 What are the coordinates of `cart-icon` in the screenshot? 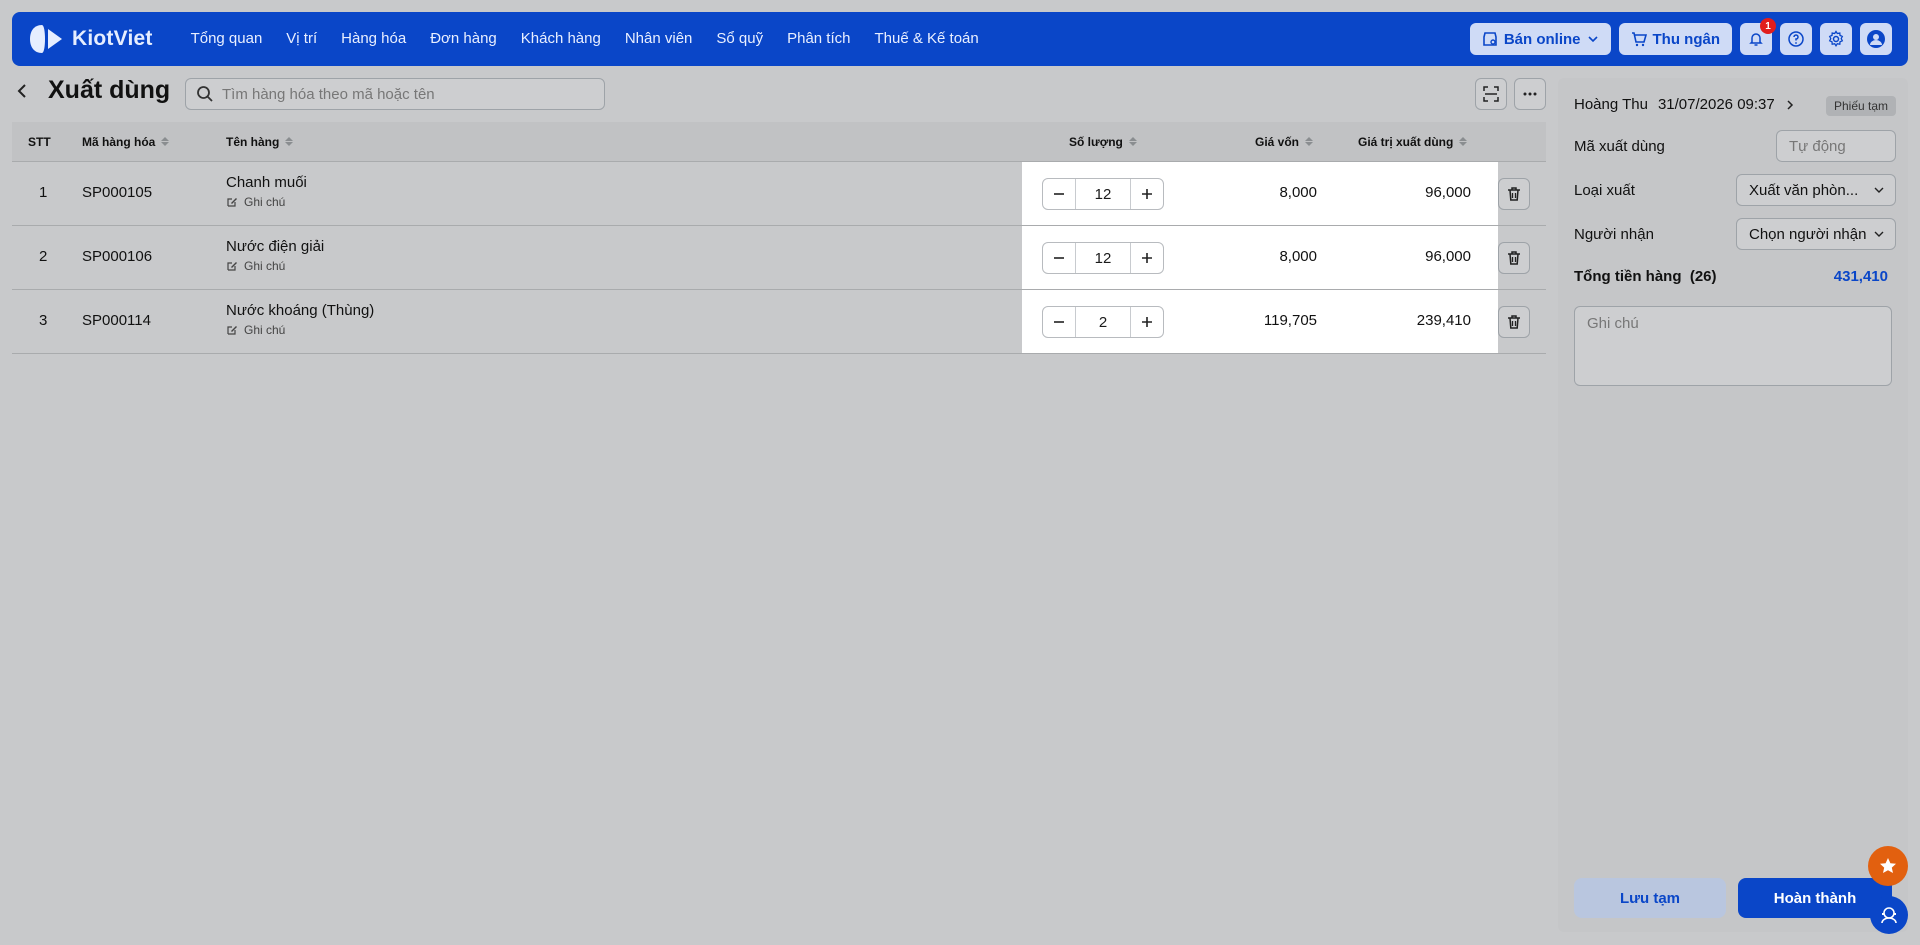 It's located at (1639, 39).